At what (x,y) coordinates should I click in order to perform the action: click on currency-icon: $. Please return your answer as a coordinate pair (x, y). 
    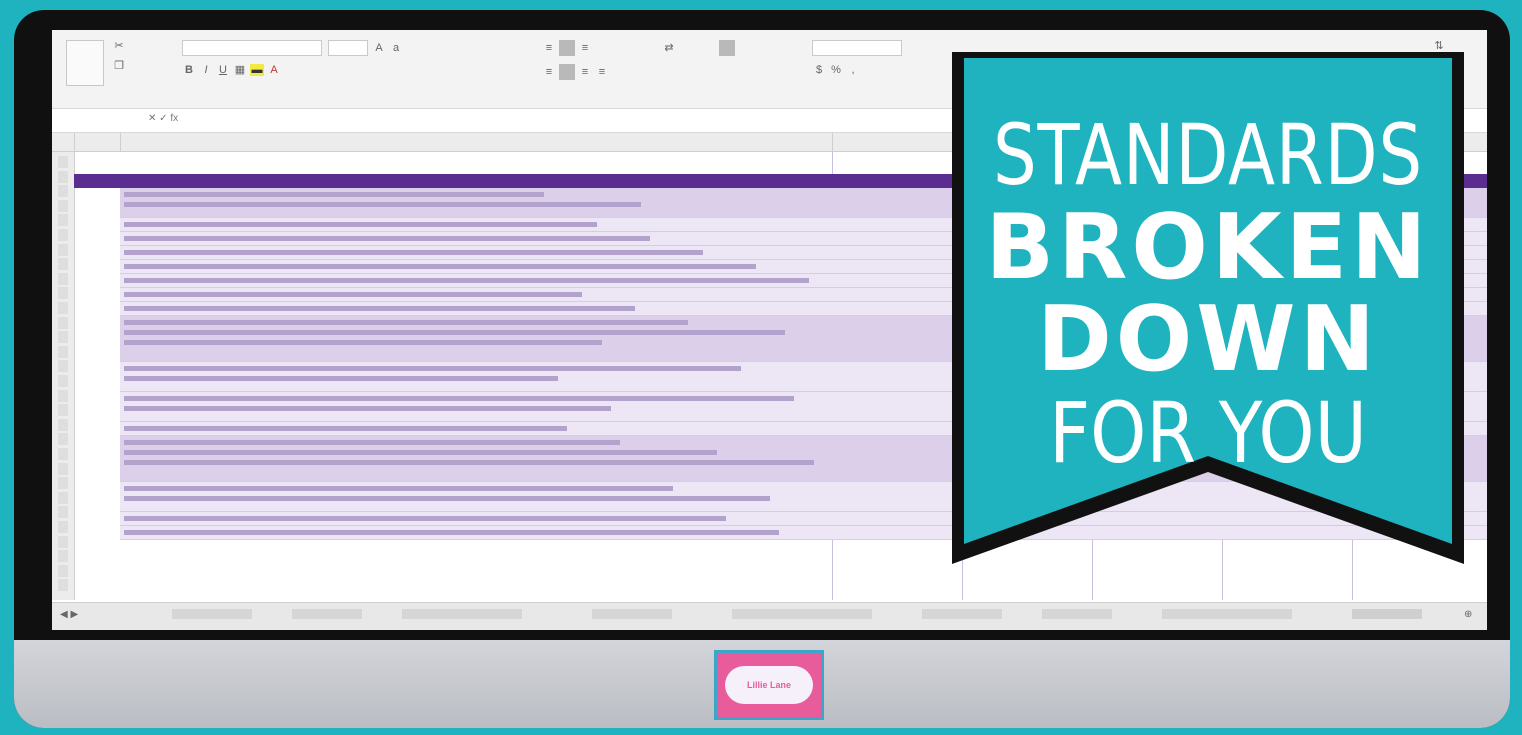
    Looking at the image, I should click on (819, 70).